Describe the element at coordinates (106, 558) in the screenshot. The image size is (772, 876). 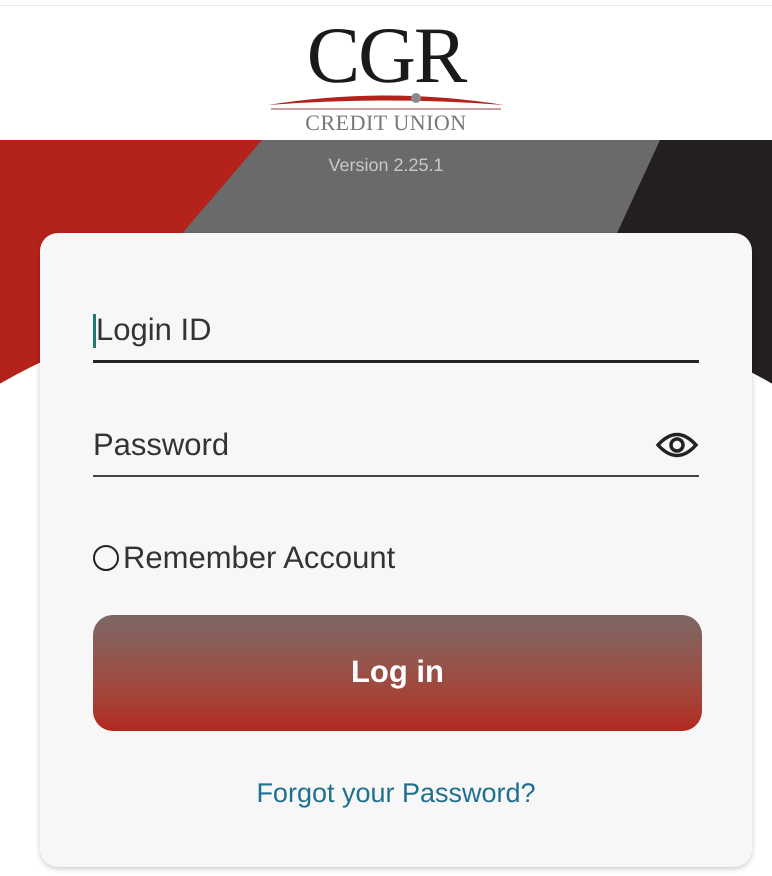
I see `remember-radio` at that location.